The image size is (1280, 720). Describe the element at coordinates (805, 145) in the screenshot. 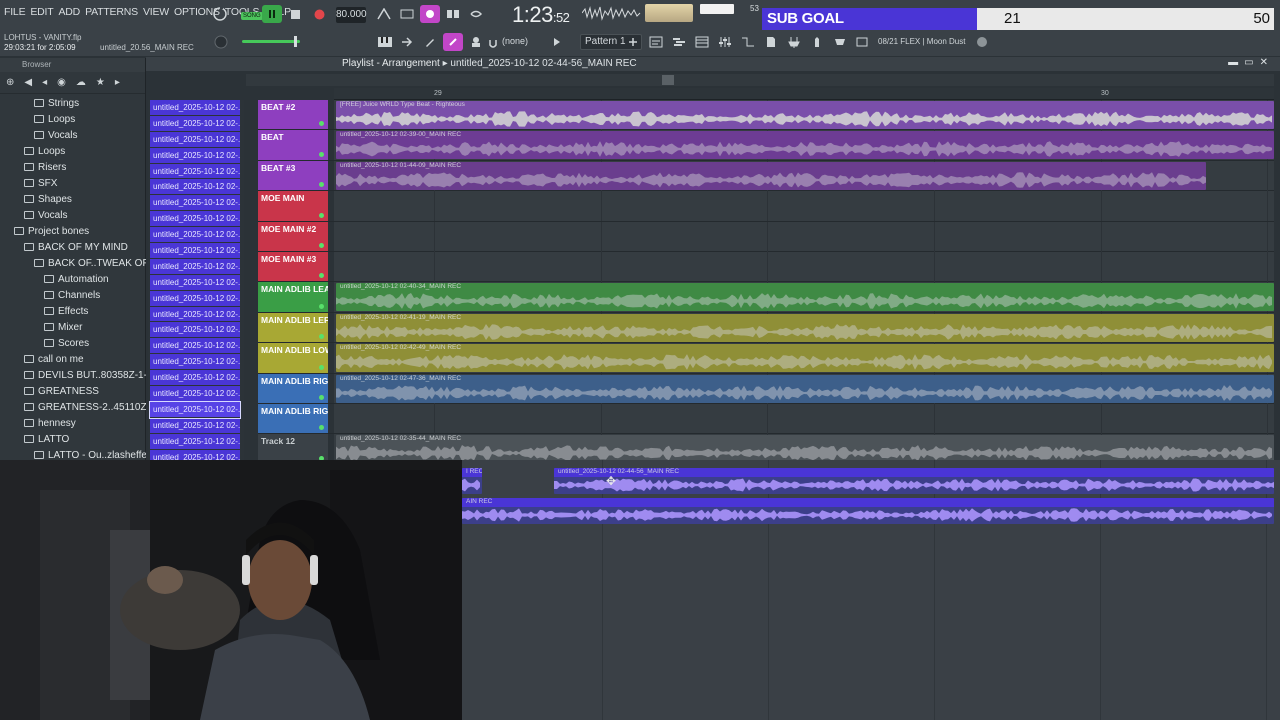

I see `audio-clip: untitled_2025-10-12 02-39-00_MAIN REC` at that location.